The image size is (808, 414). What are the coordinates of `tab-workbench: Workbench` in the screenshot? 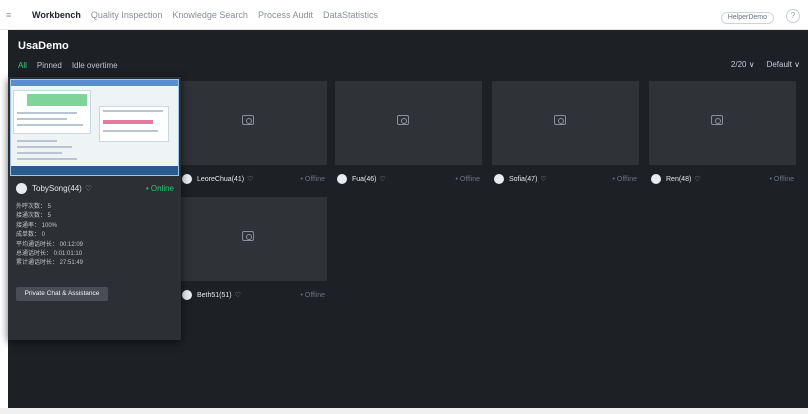 It's located at (56, 15).